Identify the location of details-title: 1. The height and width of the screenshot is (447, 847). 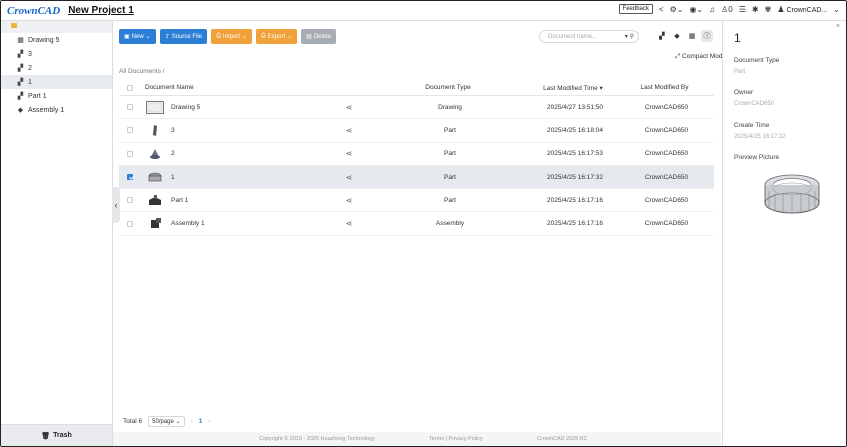
(737, 38).